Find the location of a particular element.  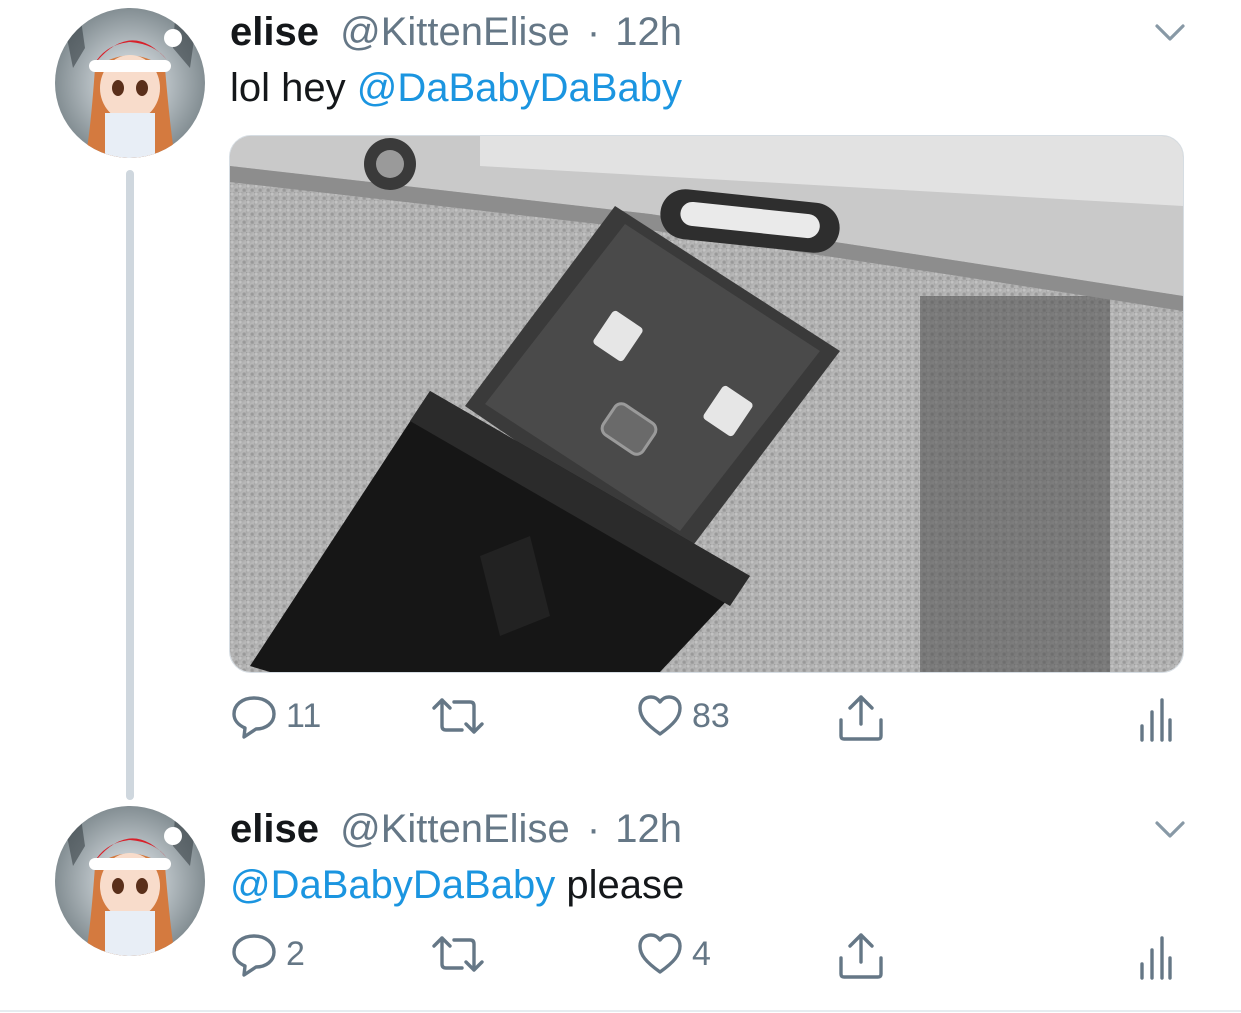

reply-button: 2 is located at coordinates (267, 954).